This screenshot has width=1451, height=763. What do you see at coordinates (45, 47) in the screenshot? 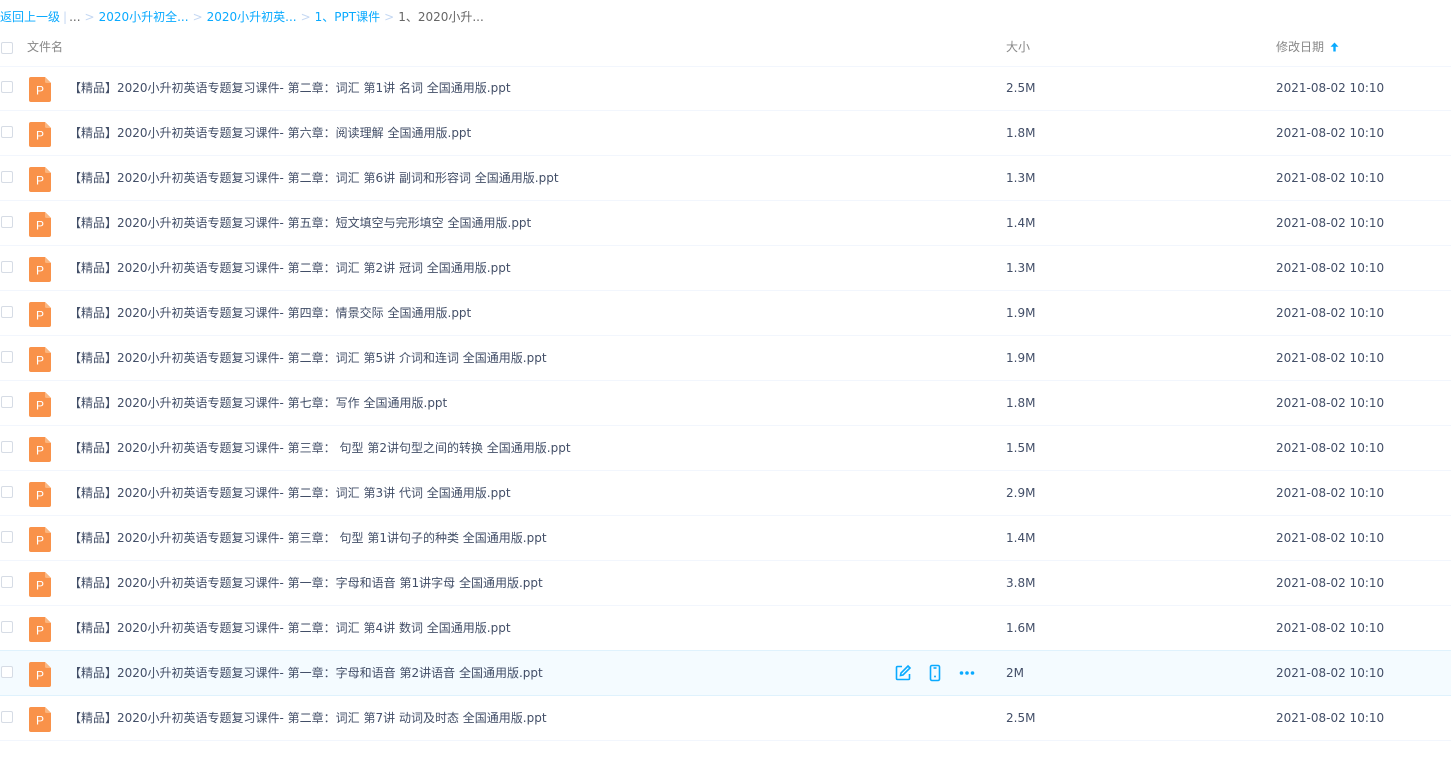
I see `column-header-name: 文件名` at bounding box center [45, 47].